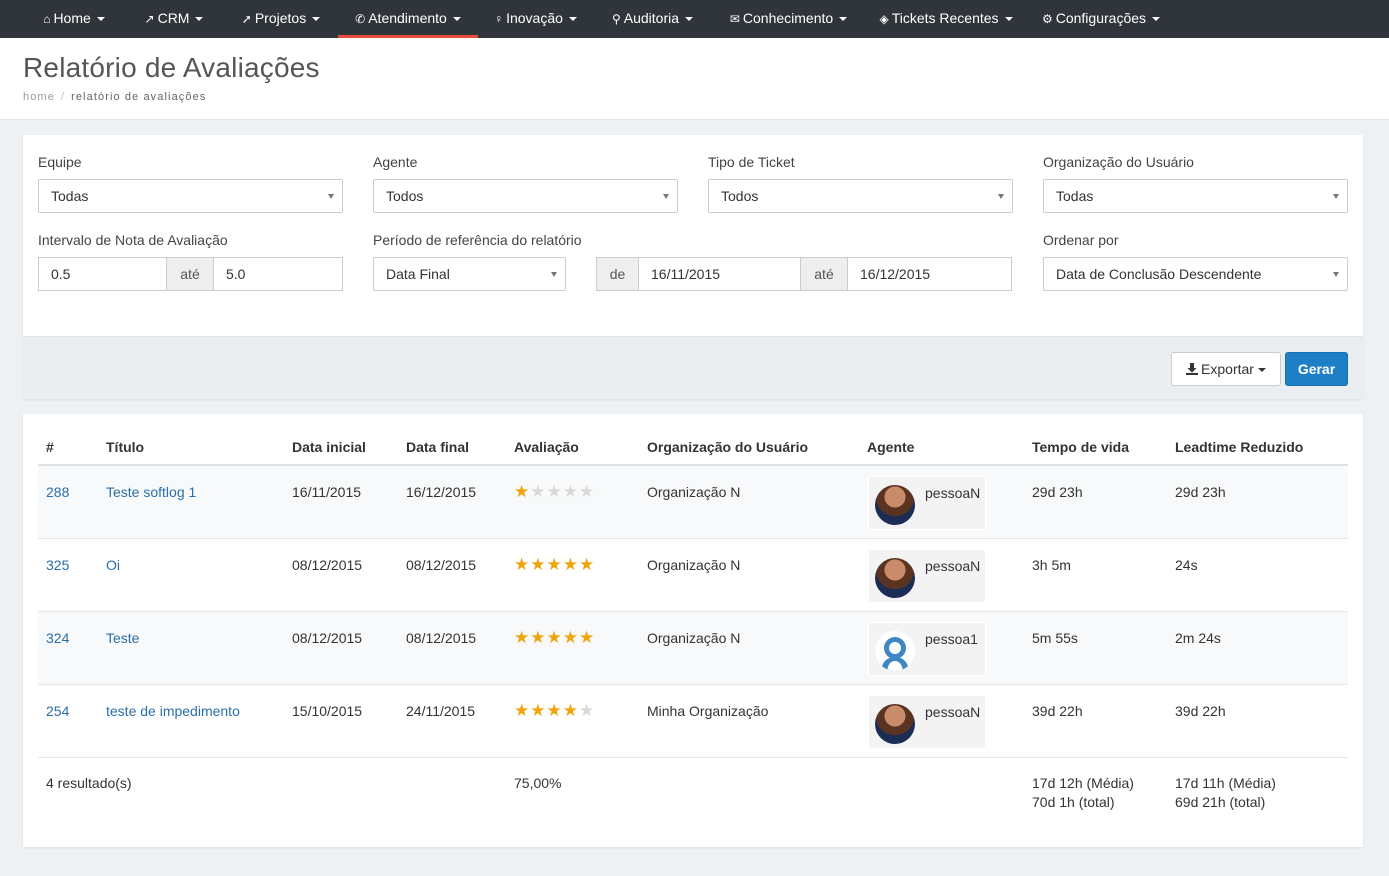  I want to click on default-user-icon, so click(895, 651).